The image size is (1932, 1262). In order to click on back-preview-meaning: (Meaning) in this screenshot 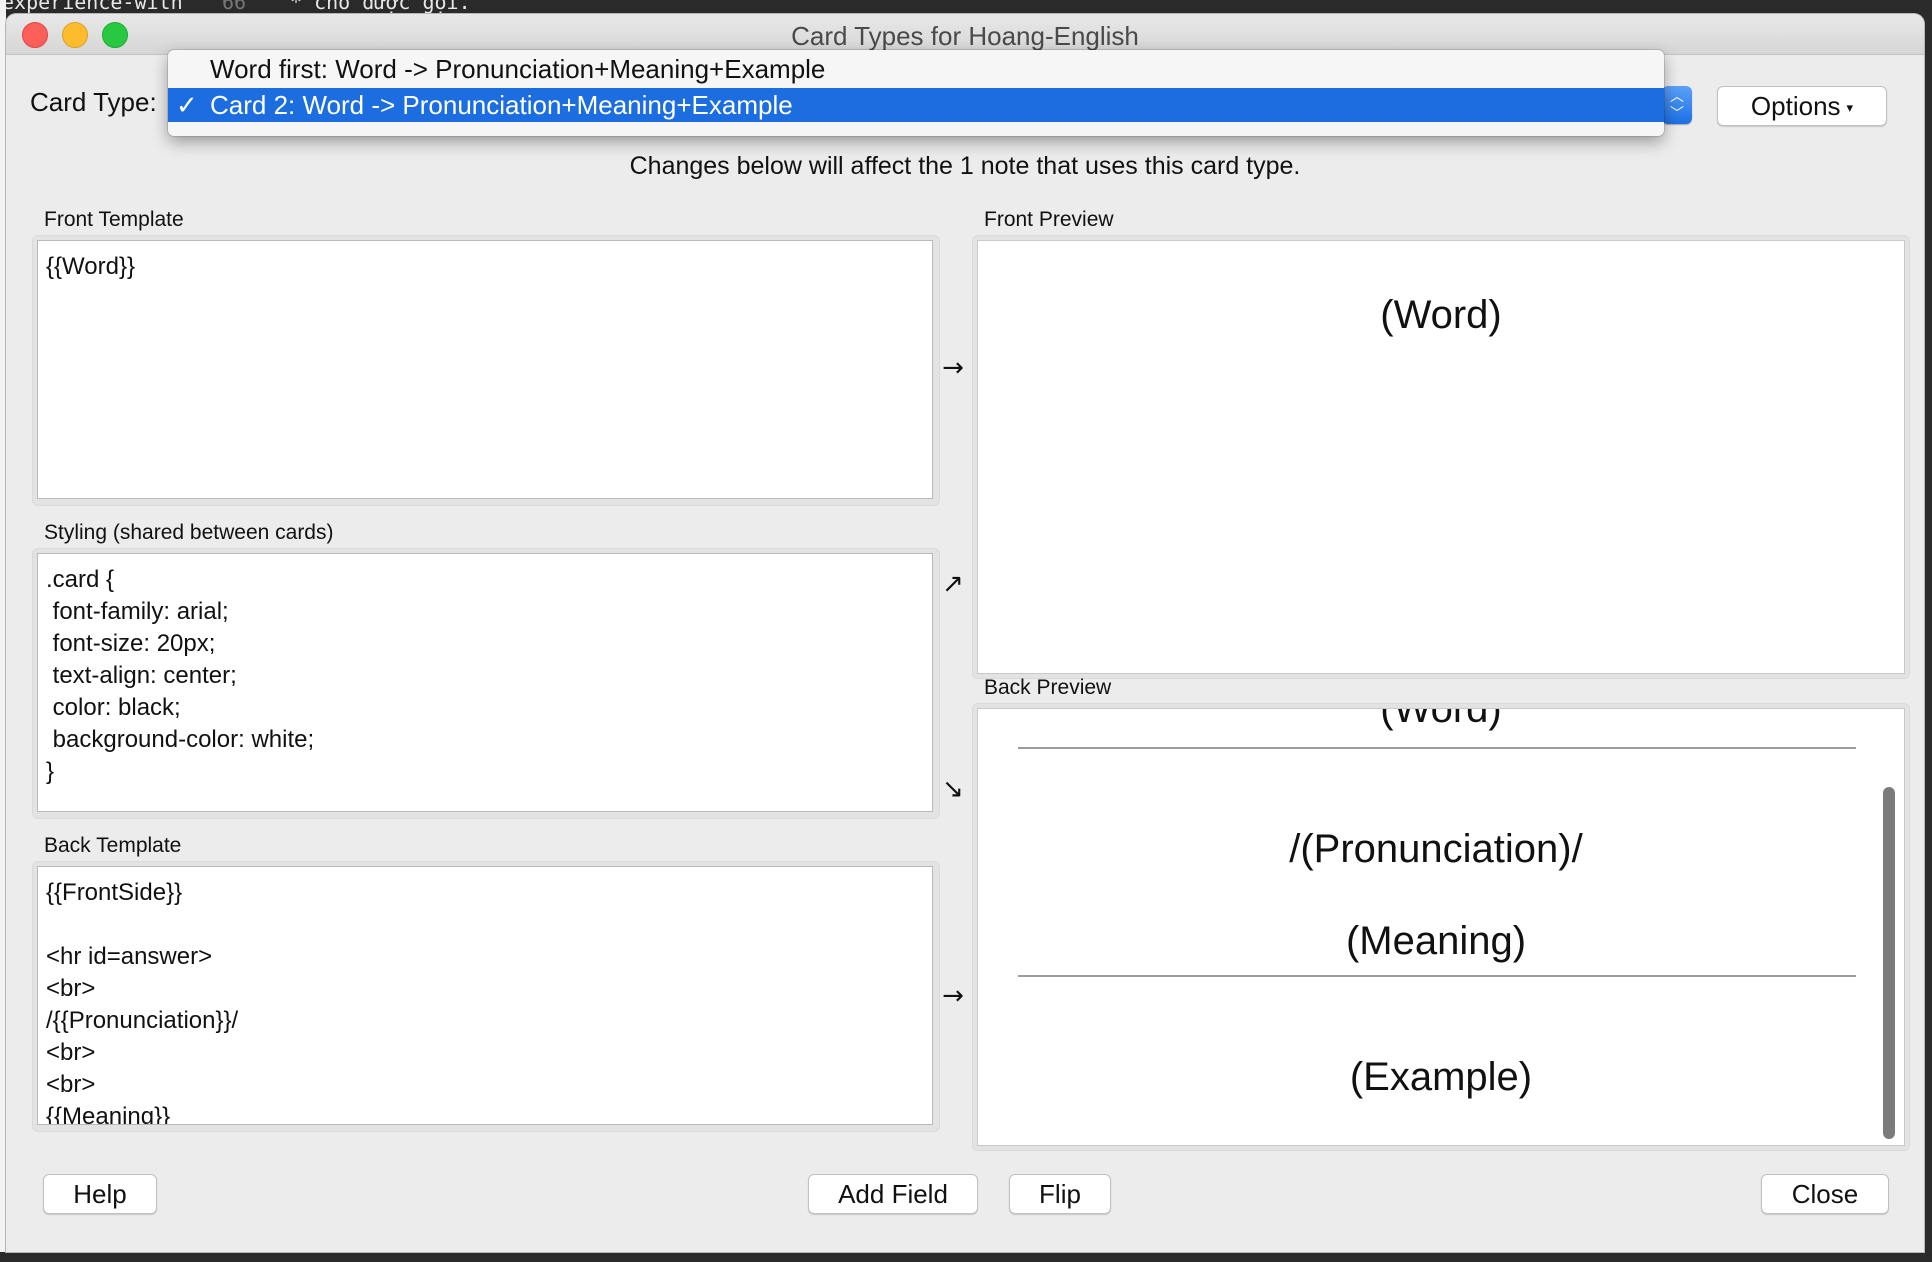, I will do `click(1436, 941)`.